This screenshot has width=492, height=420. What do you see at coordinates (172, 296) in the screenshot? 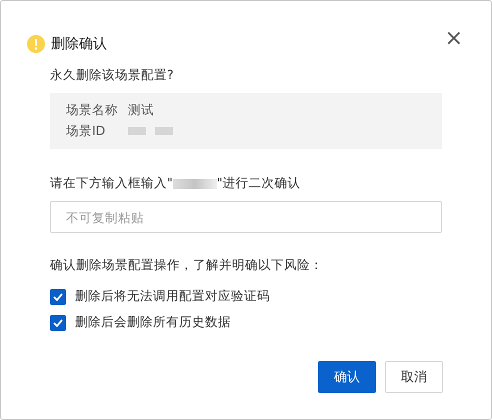
I see `checkbox-label: 删除后将无法调用配置对应验证码` at bounding box center [172, 296].